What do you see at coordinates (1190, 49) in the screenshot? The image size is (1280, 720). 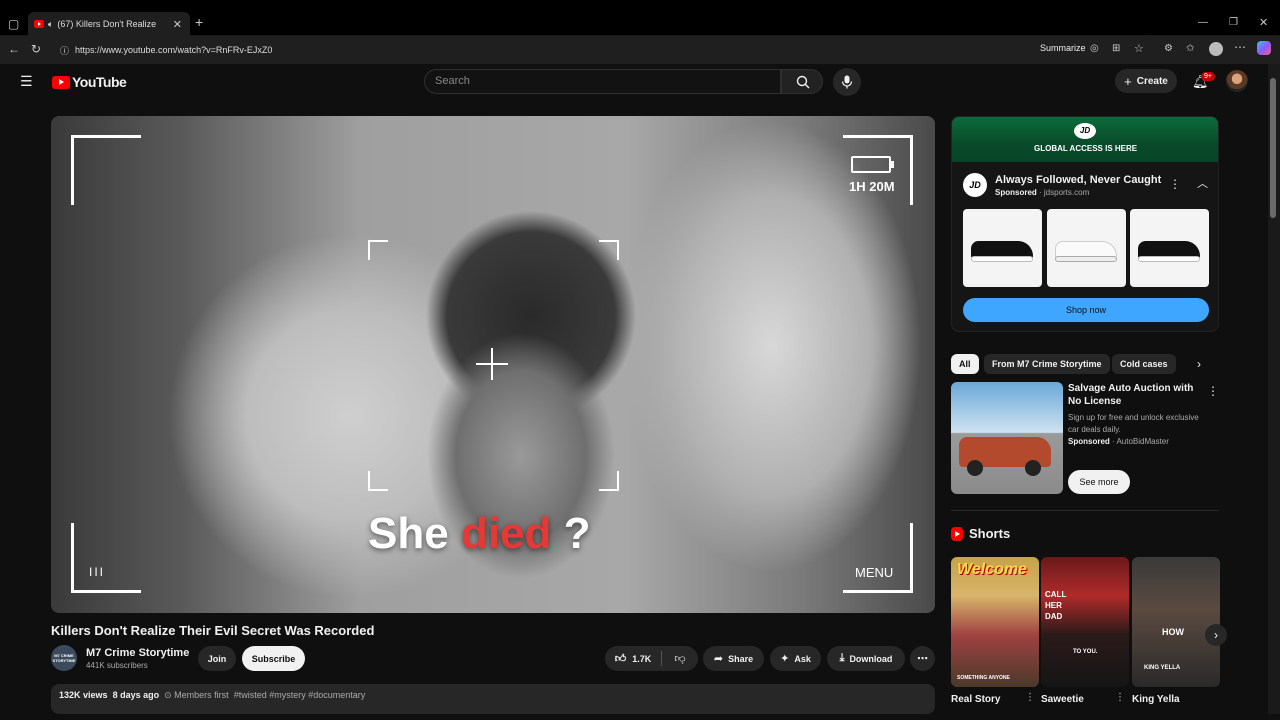 I see `favorites-icon: ✩` at bounding box center [1190, 49].